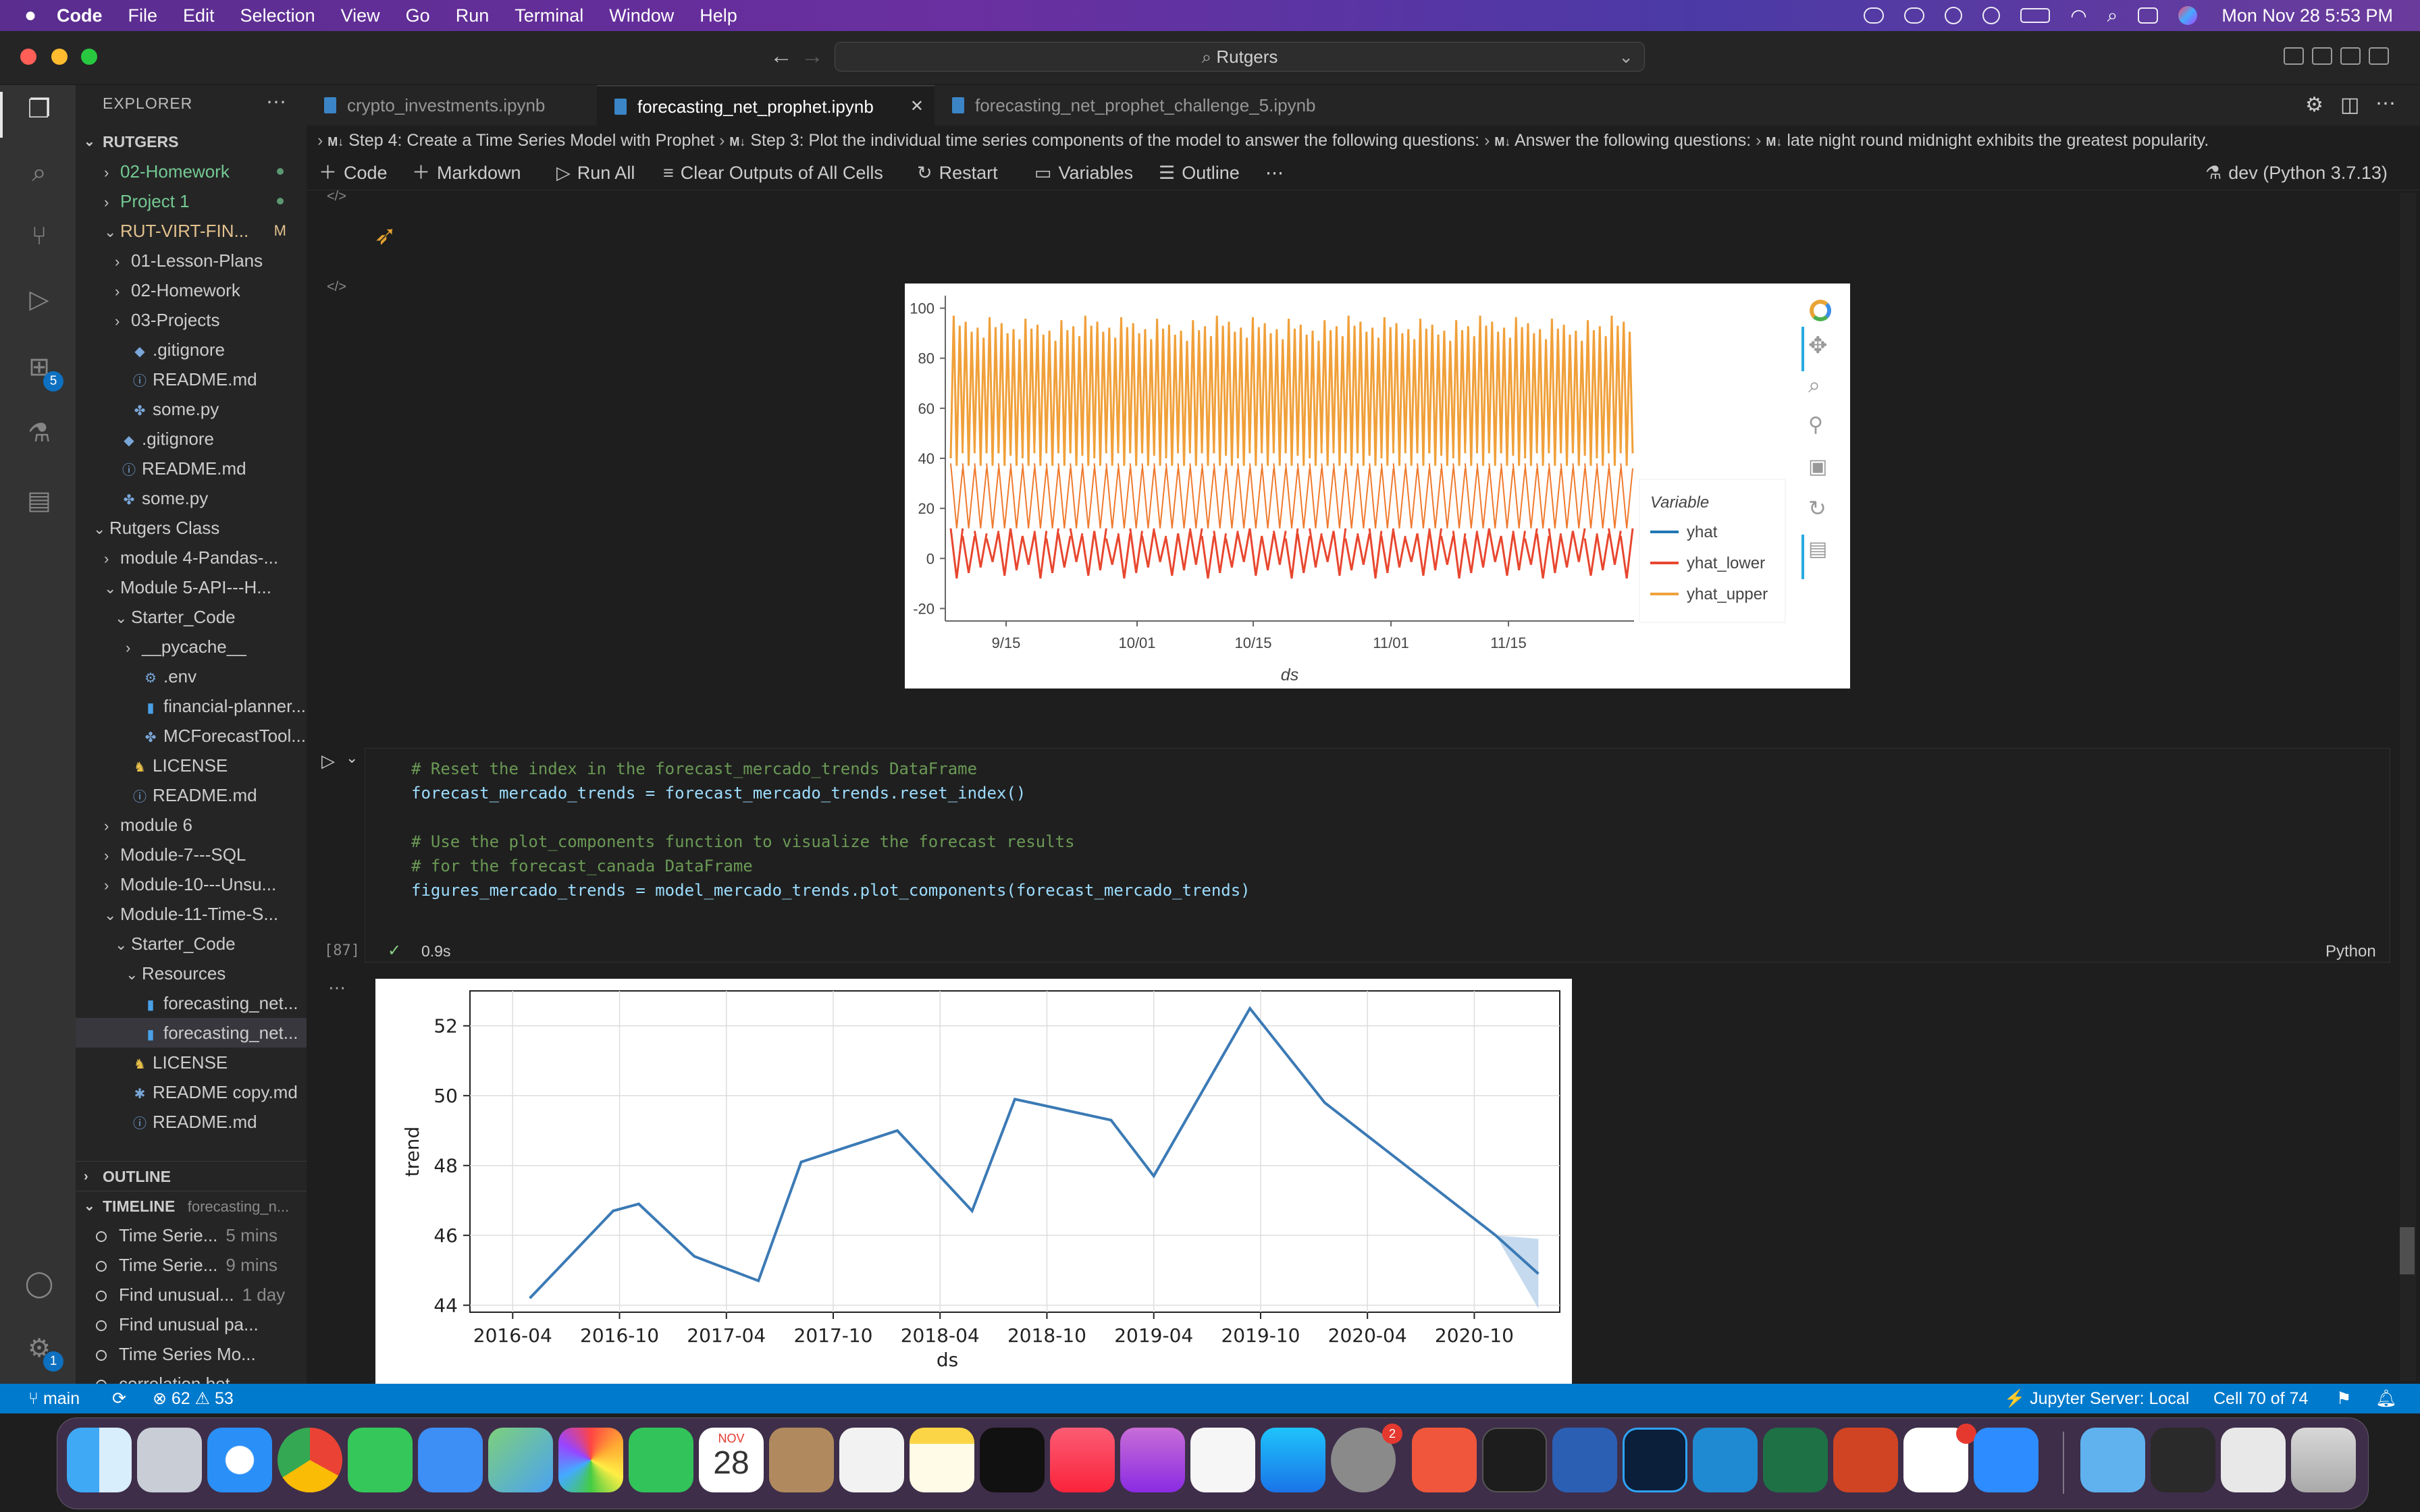 Image resolution: width=2420 pixels, height=1512 pixels. What do you see at coordinates (2386, 1398) in the screenshot?
I see `notifications-bell-icon: 🔔︎` at bounding box center [2386, 1398].